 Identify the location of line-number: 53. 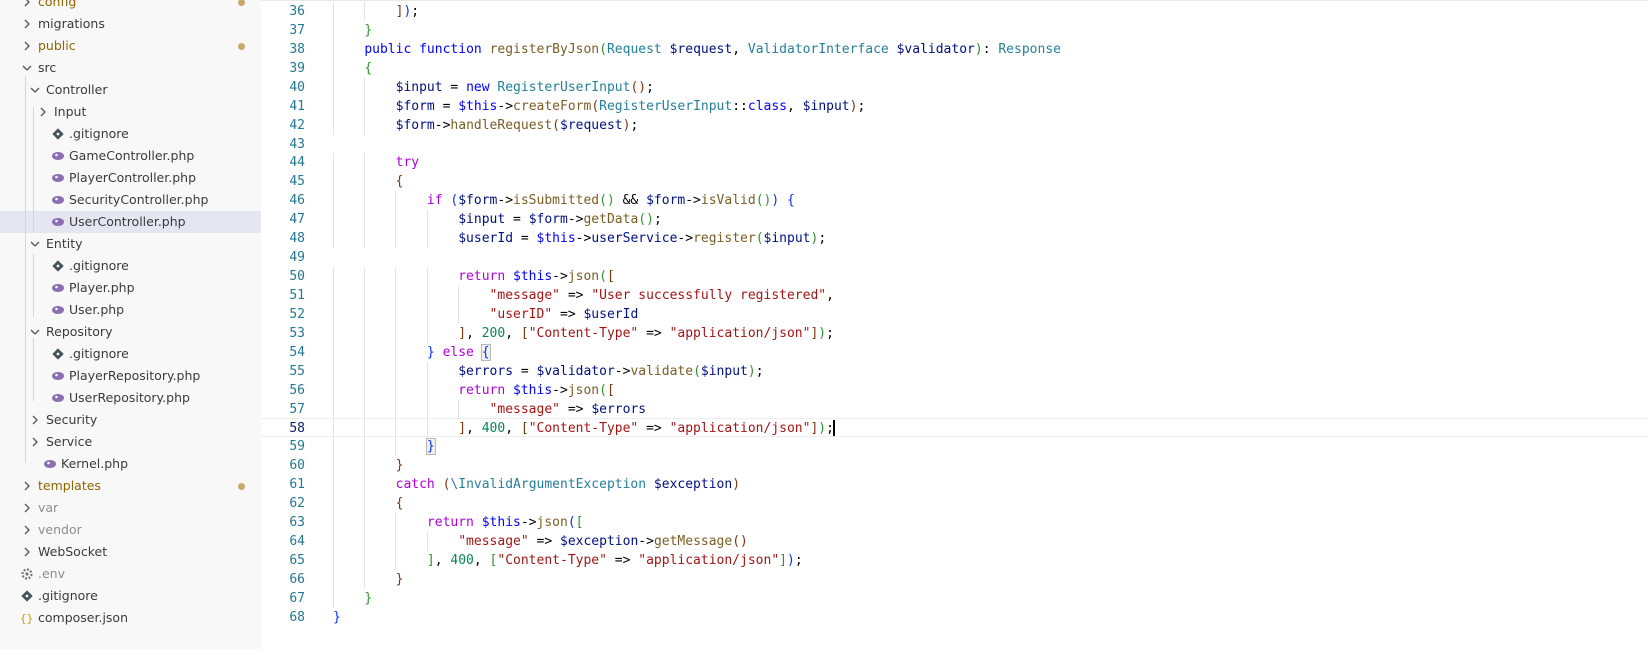
(297, 333).